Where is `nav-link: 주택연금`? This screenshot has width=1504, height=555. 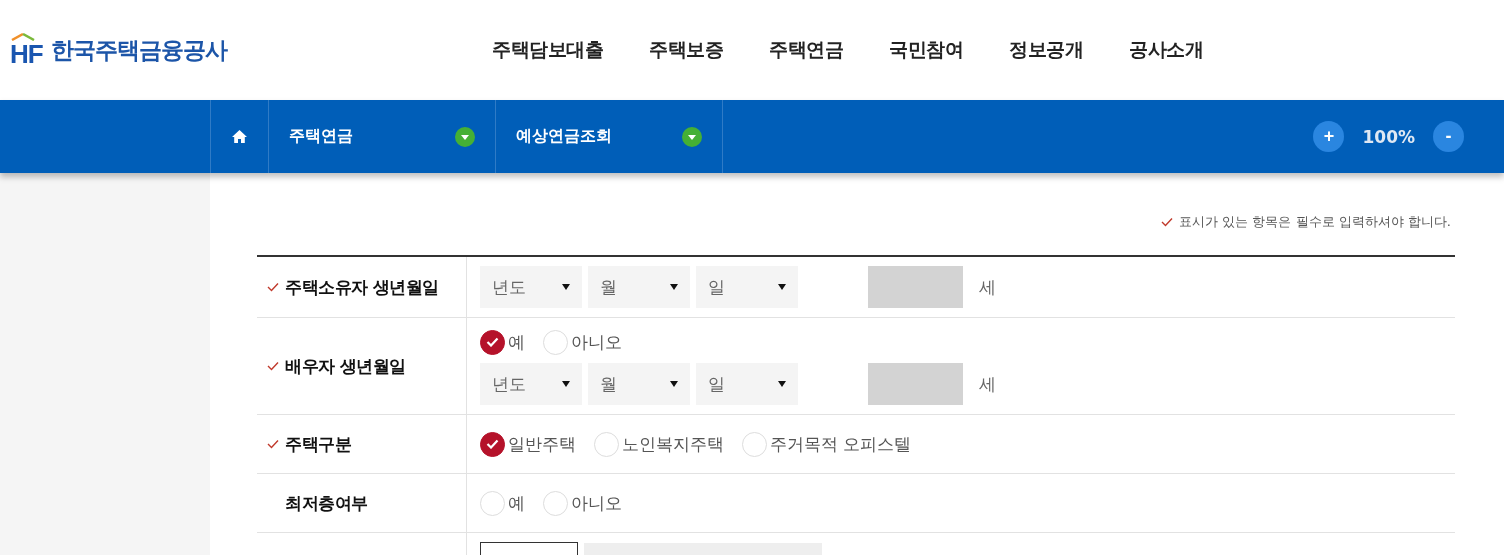
nav-link: 주택연금 is located at coordinates (806, 50).